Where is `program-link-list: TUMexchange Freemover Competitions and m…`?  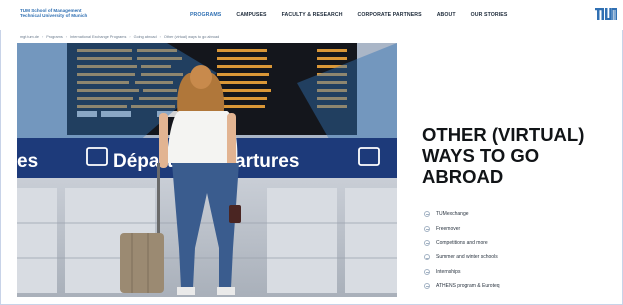 program-link-list: TUMexchange Freemover Competitions and m… is located at coordinates (519, 250).